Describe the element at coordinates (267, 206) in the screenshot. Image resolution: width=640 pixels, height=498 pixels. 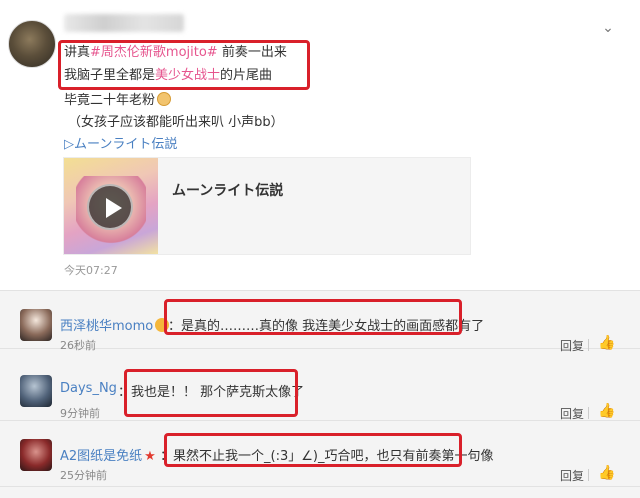
I see `music-card: ムーンライト伝説` at that location.